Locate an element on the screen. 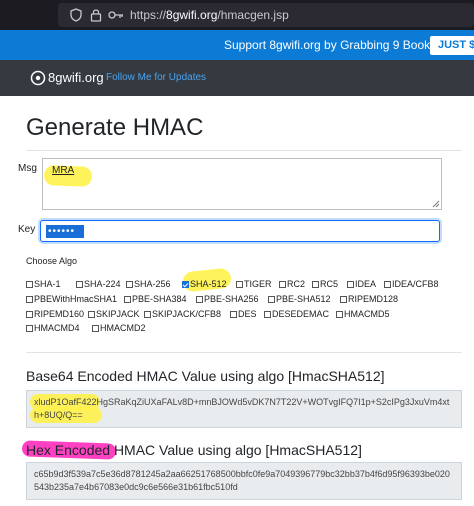  algo-label: PBE-SHA384 is located at coordinates (159, 299).